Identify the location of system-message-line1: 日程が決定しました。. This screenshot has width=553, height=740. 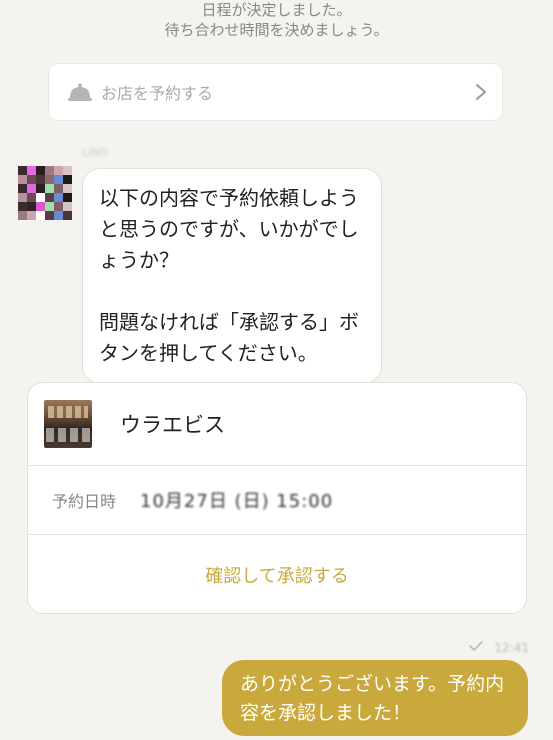
(276, 10).